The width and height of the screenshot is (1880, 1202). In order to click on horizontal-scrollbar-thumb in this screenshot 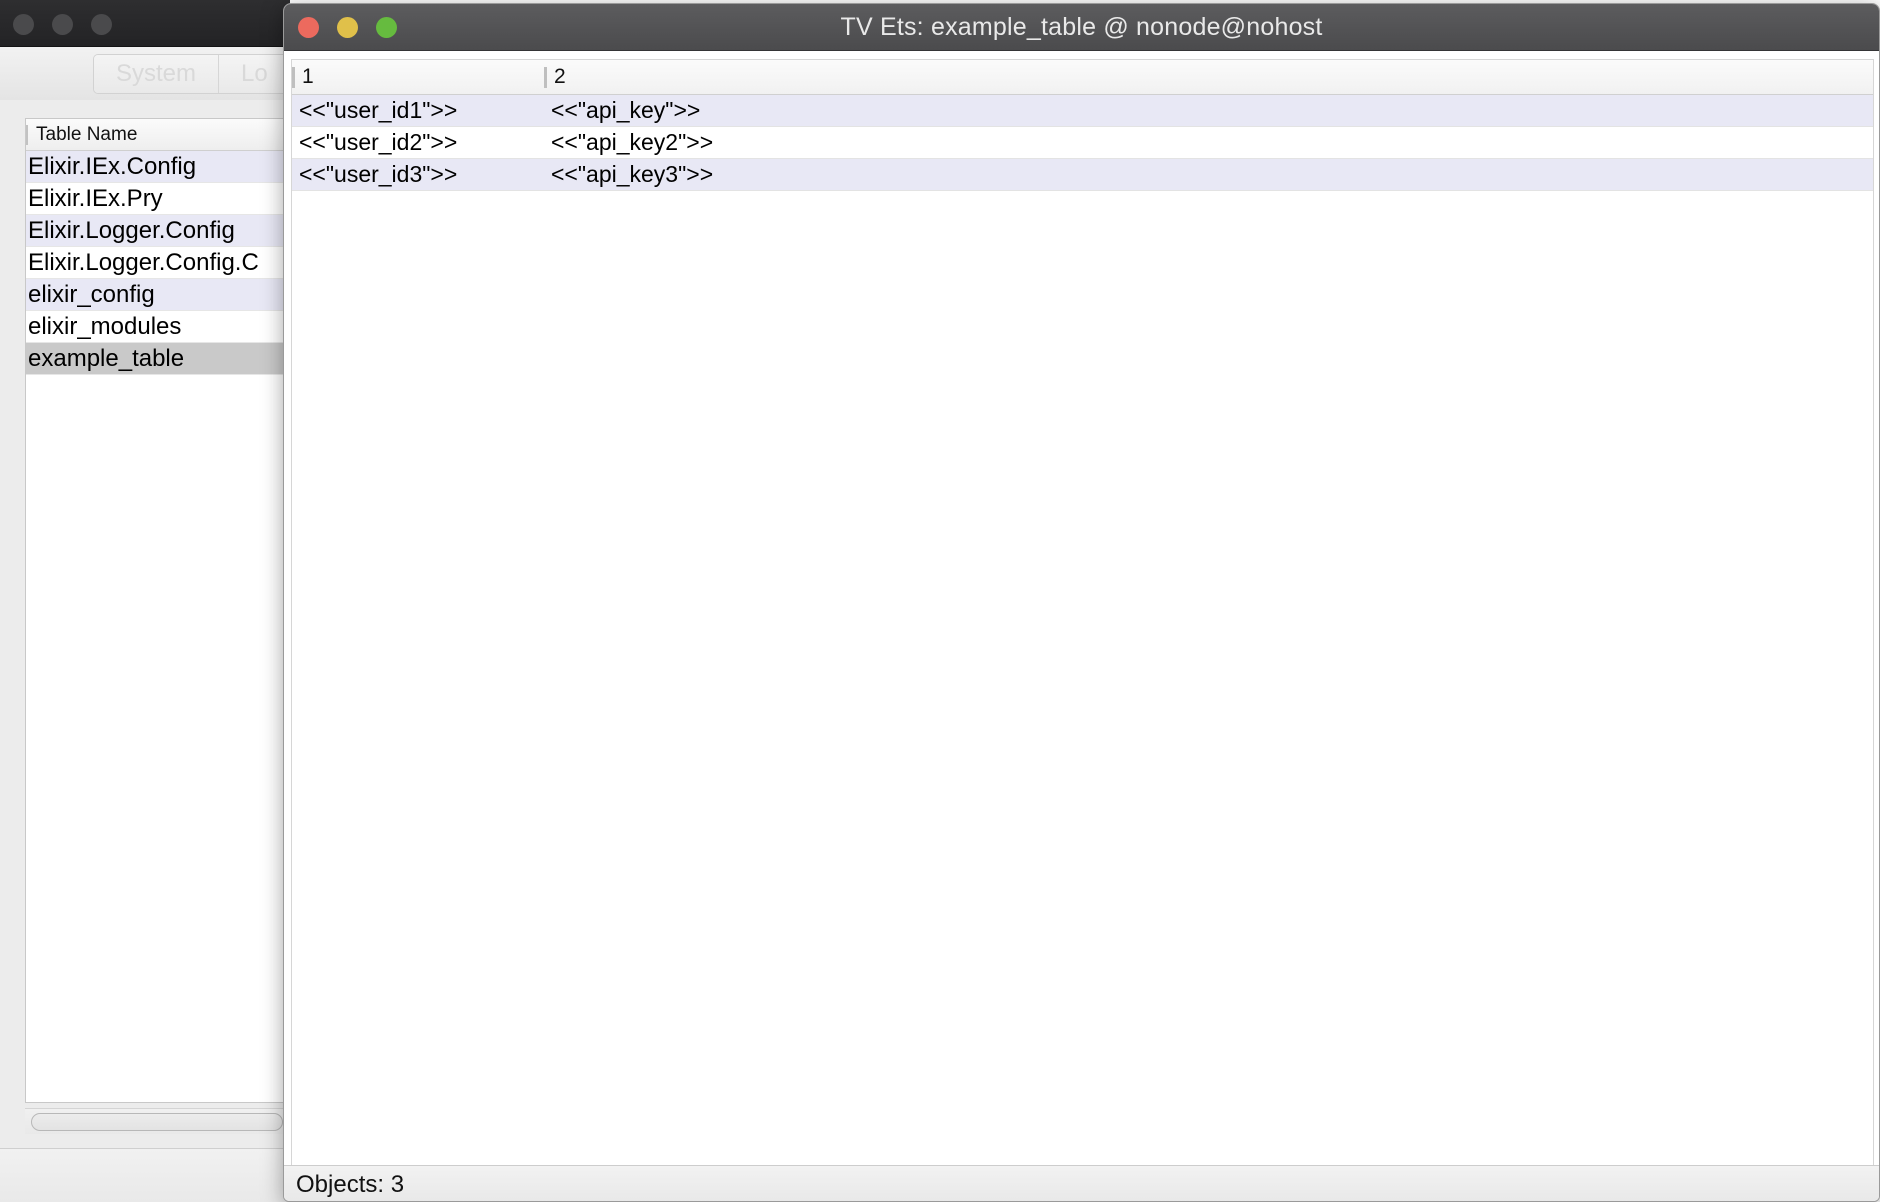, I will do `click(157, 1122)`.